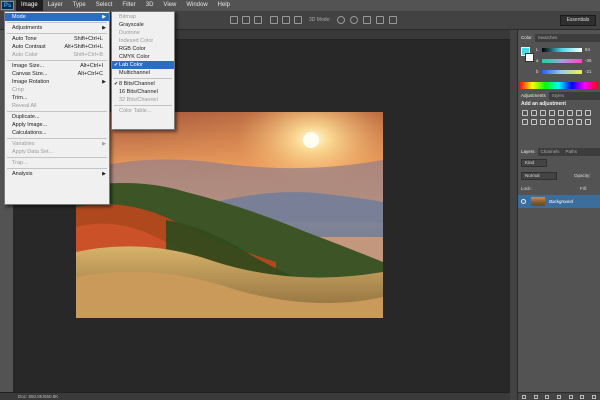 This screenshot has height=400, width=600. Describe the element at coordinates (526, 38) in the screenshot. I see `tab-color: Color` at that location.